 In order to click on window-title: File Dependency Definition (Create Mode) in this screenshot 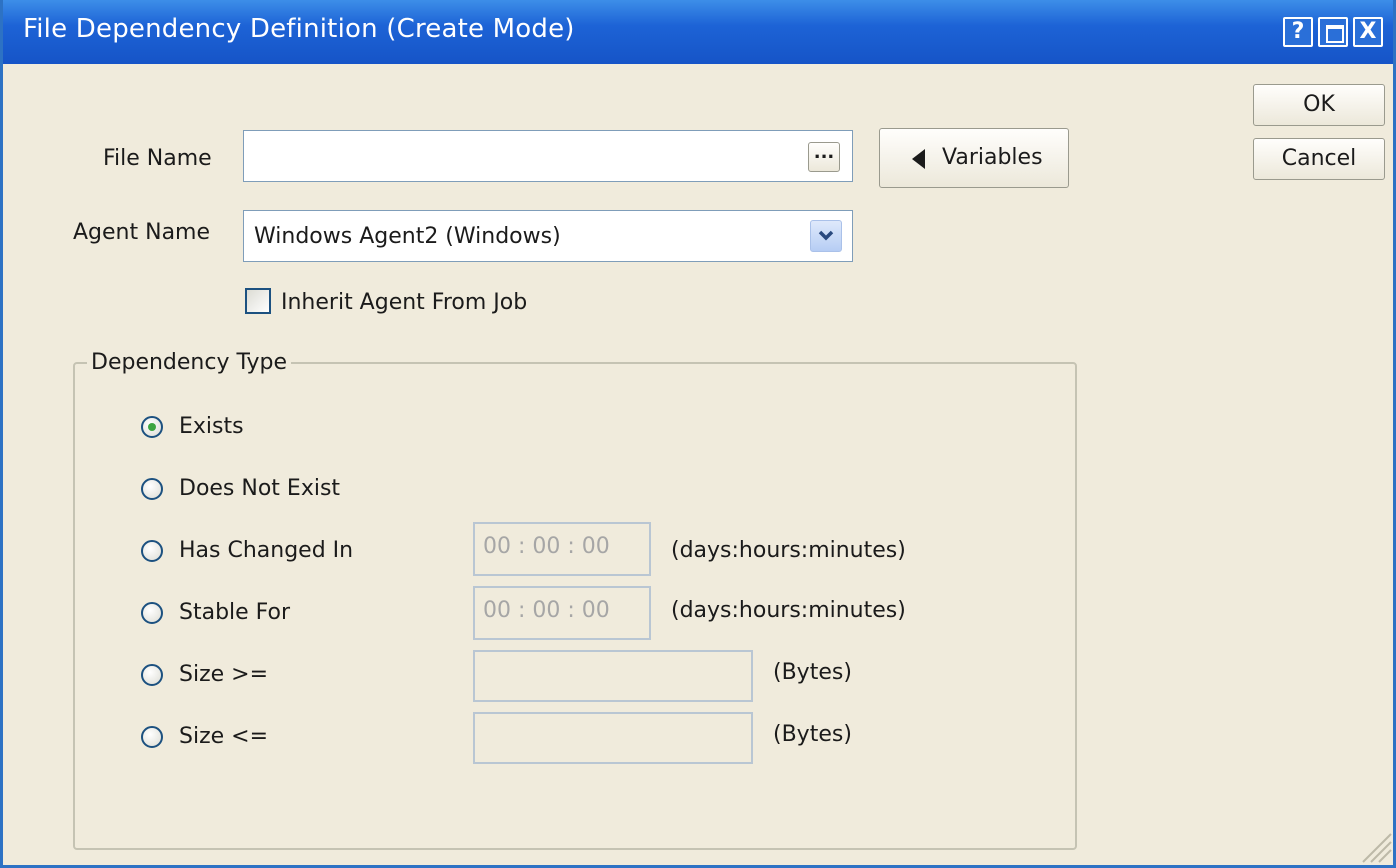, I will do `click(299, 29)`.